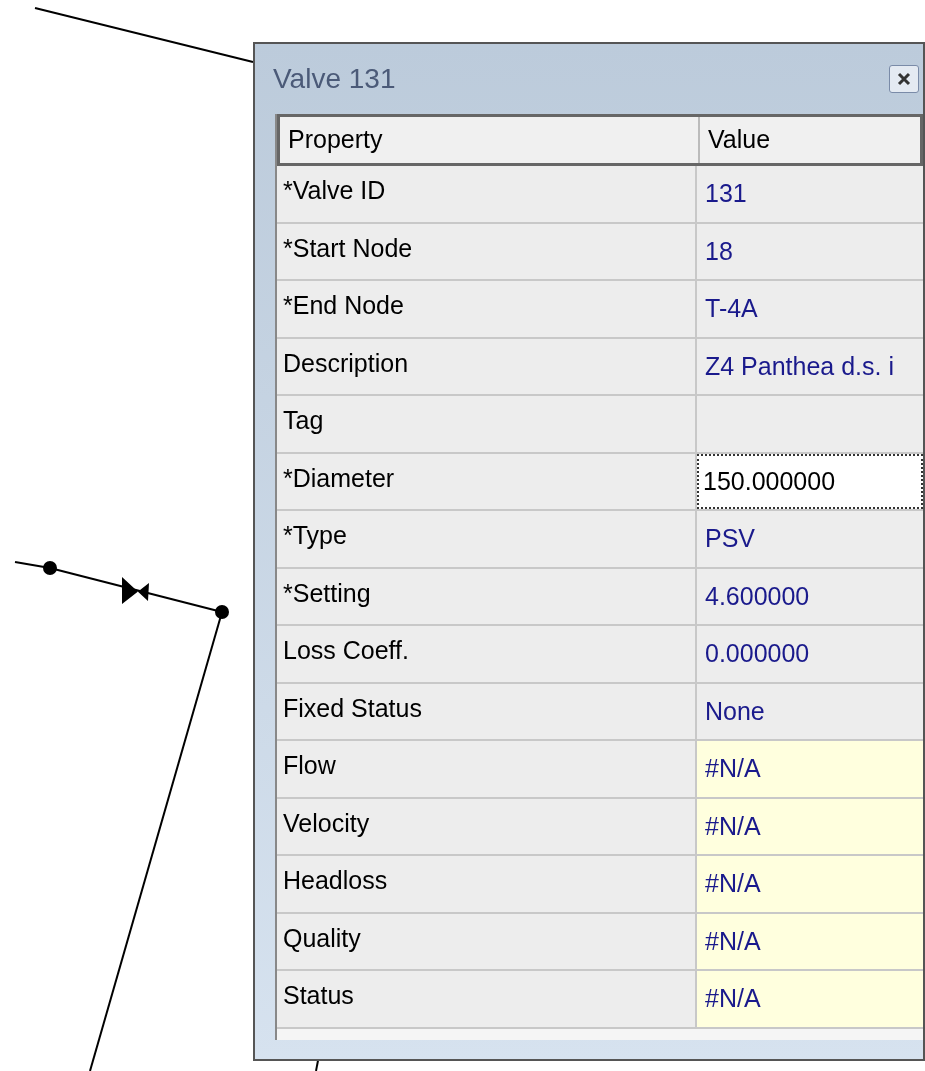 This screenshot has width=925, height=1071. I want to click on value-input: 150.000000, so click(810, 481).